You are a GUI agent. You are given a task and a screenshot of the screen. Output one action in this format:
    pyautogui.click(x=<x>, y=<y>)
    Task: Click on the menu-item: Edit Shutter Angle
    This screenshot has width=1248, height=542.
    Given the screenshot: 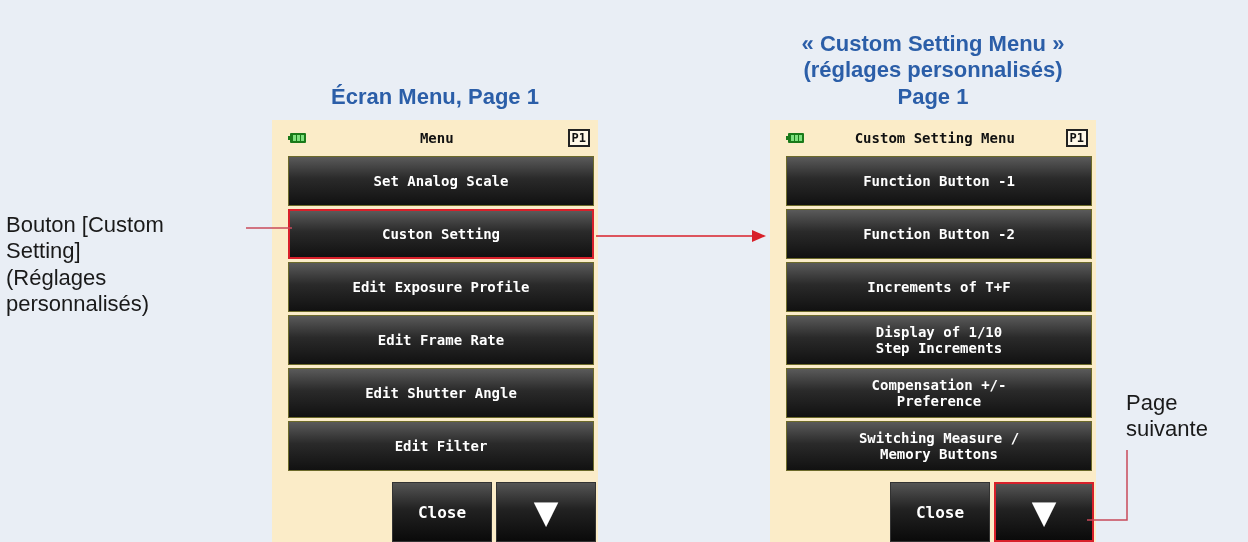 What is the action you would take?
    pyautogui.click(x=441, y=393)
    